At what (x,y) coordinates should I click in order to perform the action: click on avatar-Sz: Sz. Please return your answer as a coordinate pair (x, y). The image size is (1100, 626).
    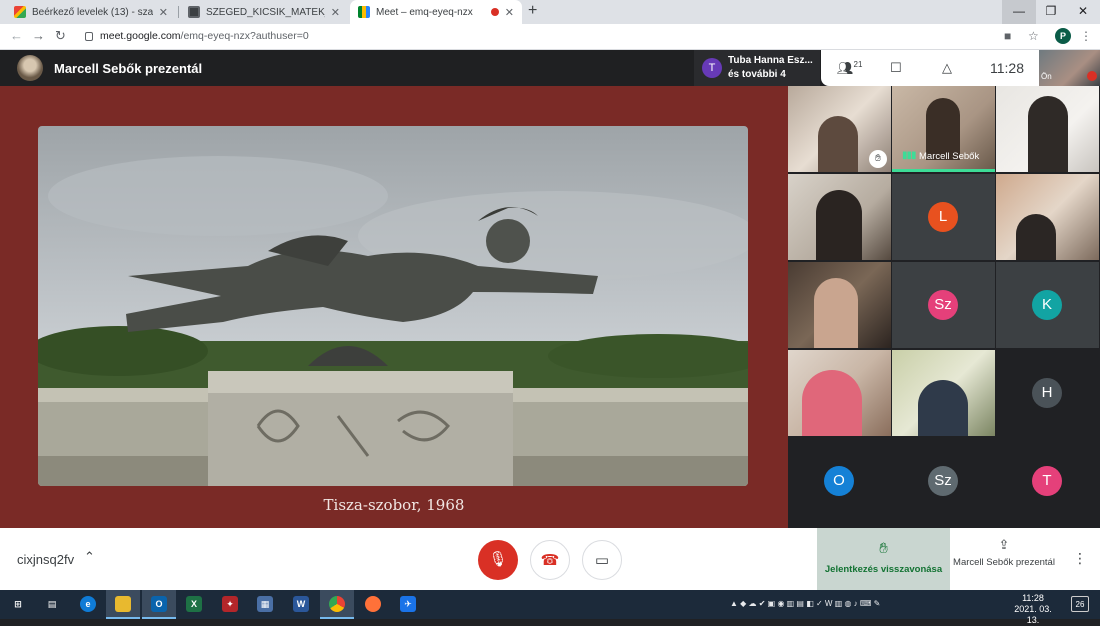
    Looking at the image, I should click on (943, 305).